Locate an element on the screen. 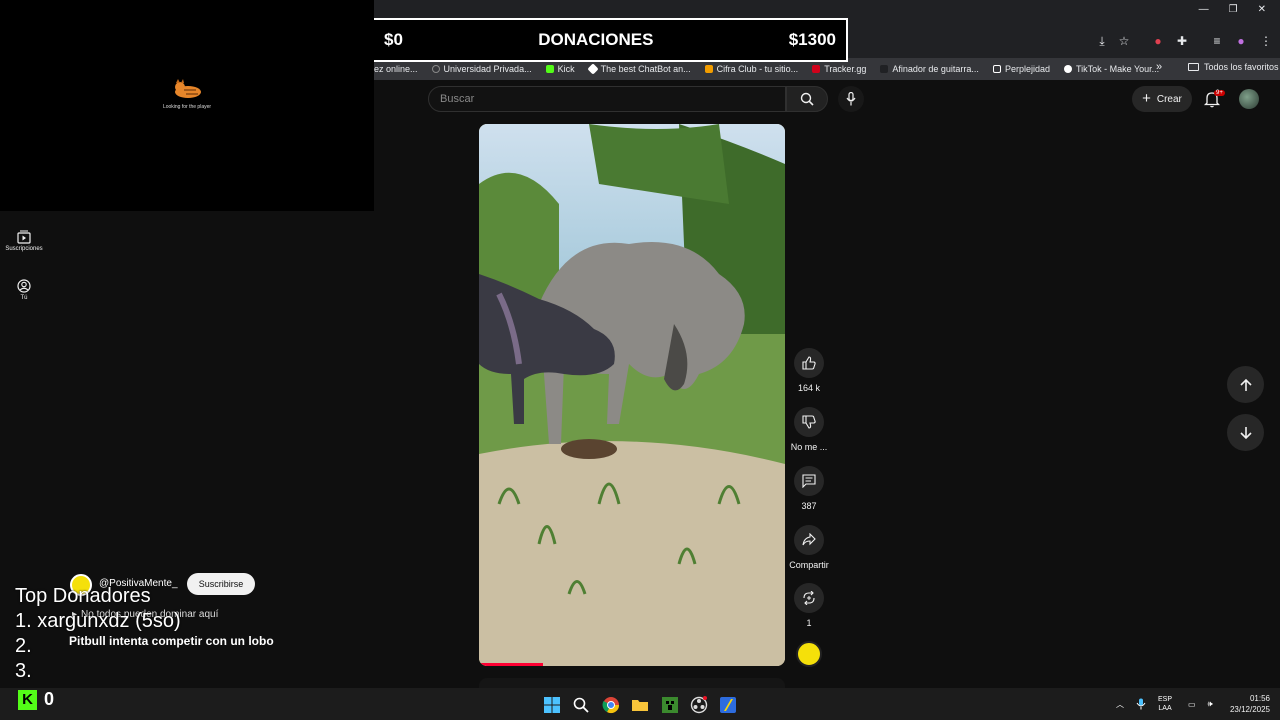  thumbs-up-icon is located at coordinates (809, 363).